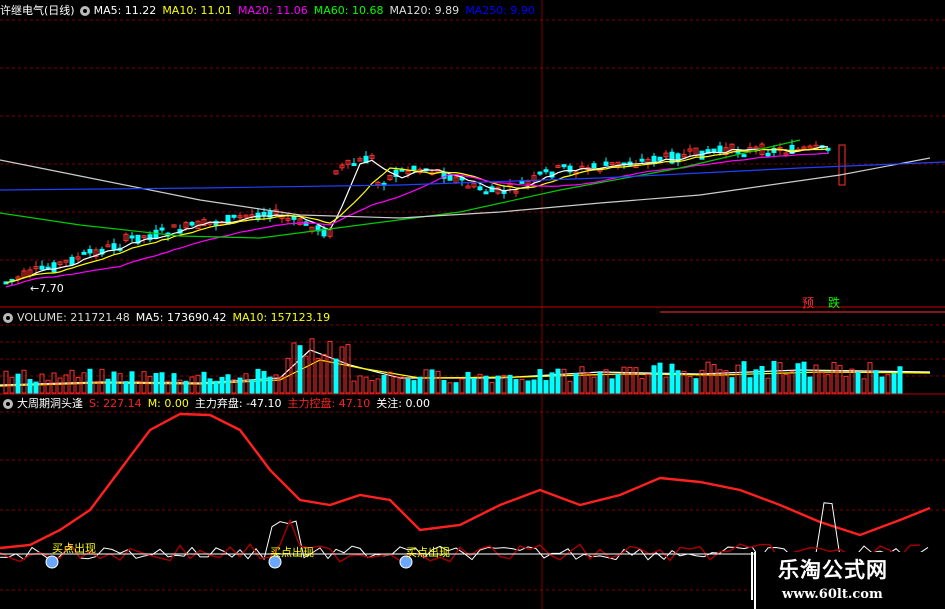  I want to click on hint-pre-label: 预, so click(808, 303).